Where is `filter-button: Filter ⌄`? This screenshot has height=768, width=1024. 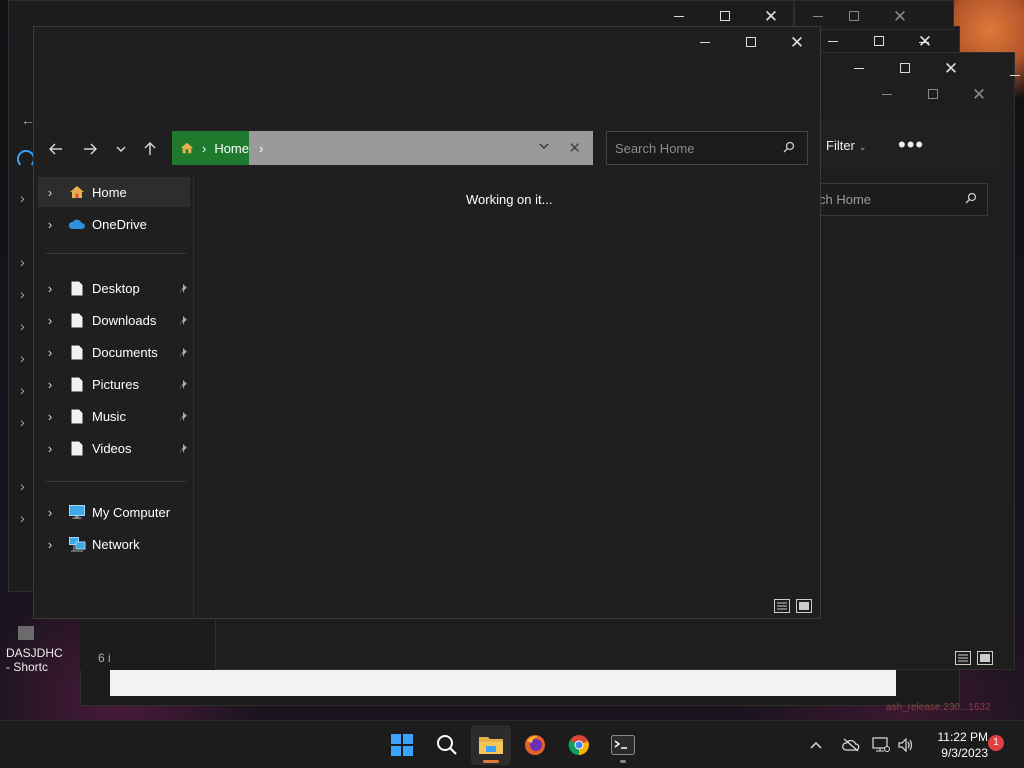 filter-button: Filter ⌄ is located at coordinates (846, 145).